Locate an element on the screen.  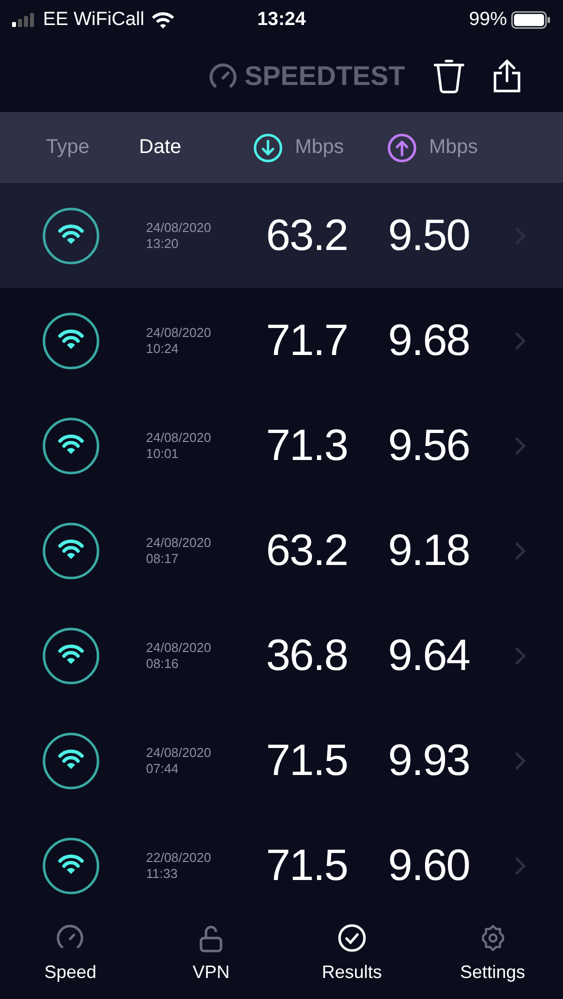
battery-percentage: 99% is located at coordinates (487, 20).